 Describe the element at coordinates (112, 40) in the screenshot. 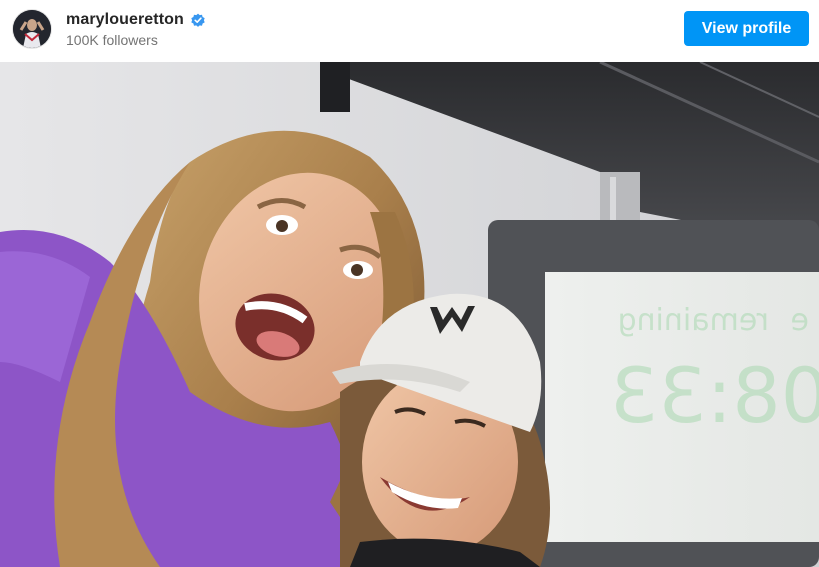

I see `follower-count: 100K followers` at that location.